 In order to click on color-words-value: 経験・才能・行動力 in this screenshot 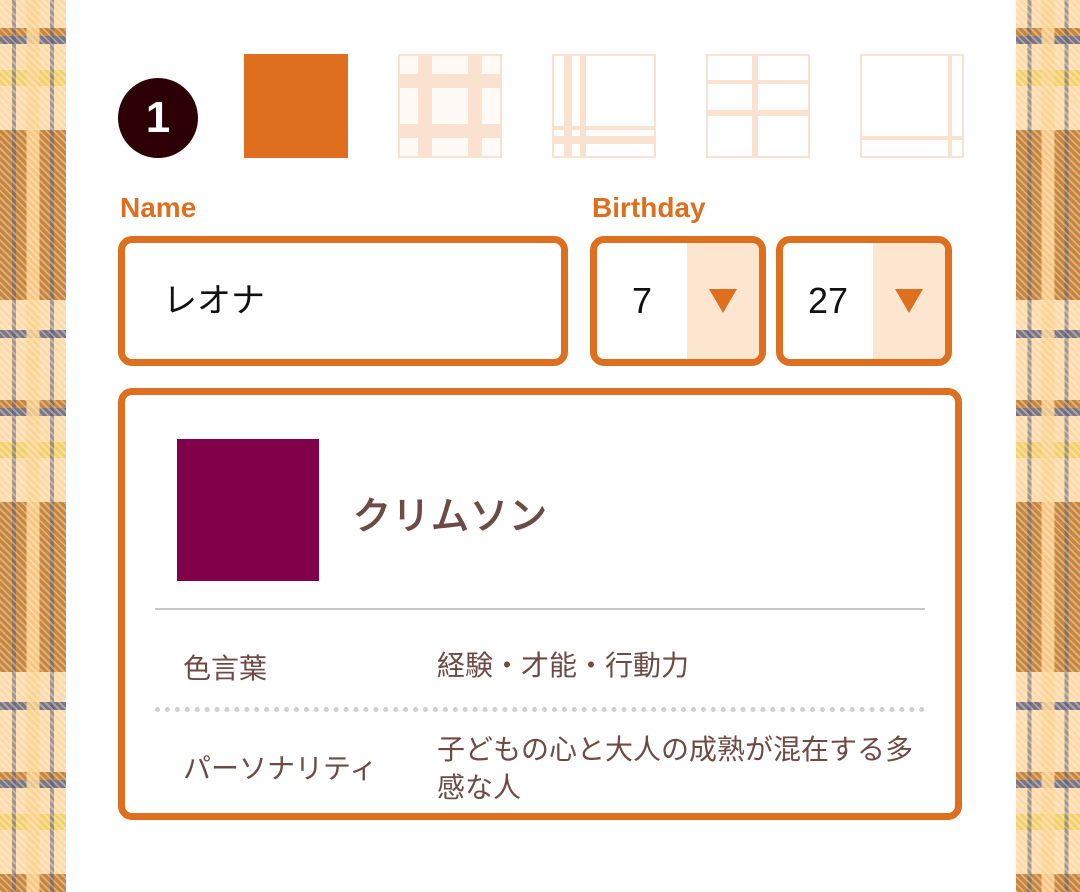, I will do `click(563, 665)`.